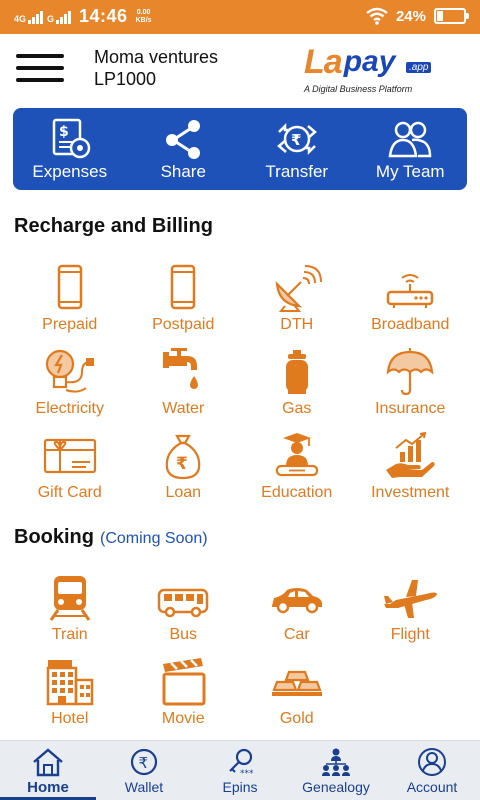 The image size is (480, 800). I want to click on service-dth: DTH, so click(297, 300).